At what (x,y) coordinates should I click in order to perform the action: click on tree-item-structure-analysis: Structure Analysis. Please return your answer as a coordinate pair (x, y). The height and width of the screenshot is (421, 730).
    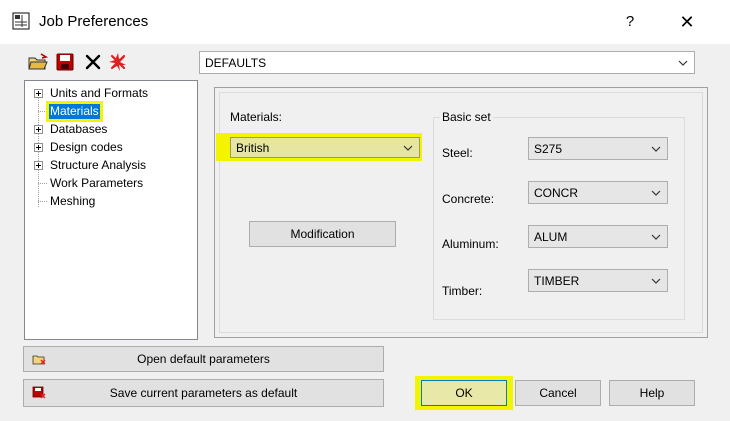
    Looking at the image, I should click on (110, 165).